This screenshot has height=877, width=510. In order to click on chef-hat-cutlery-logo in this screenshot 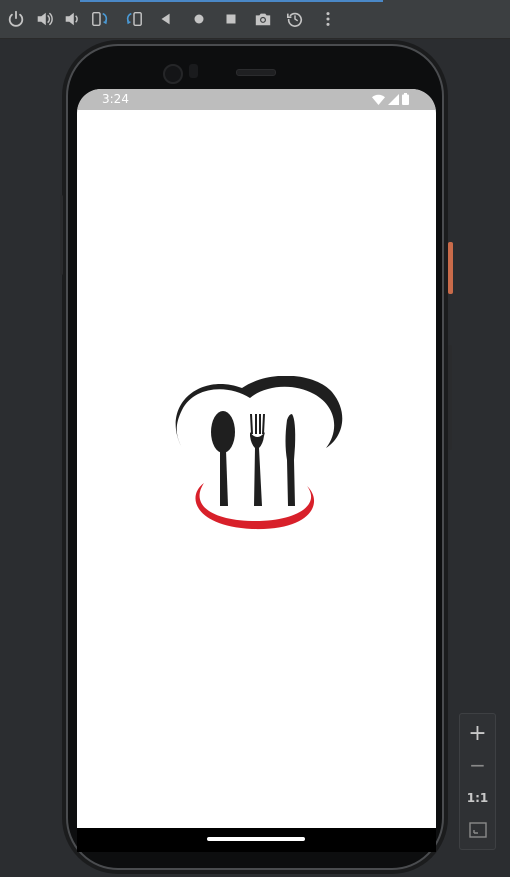, I will do `click(259, 453)`.